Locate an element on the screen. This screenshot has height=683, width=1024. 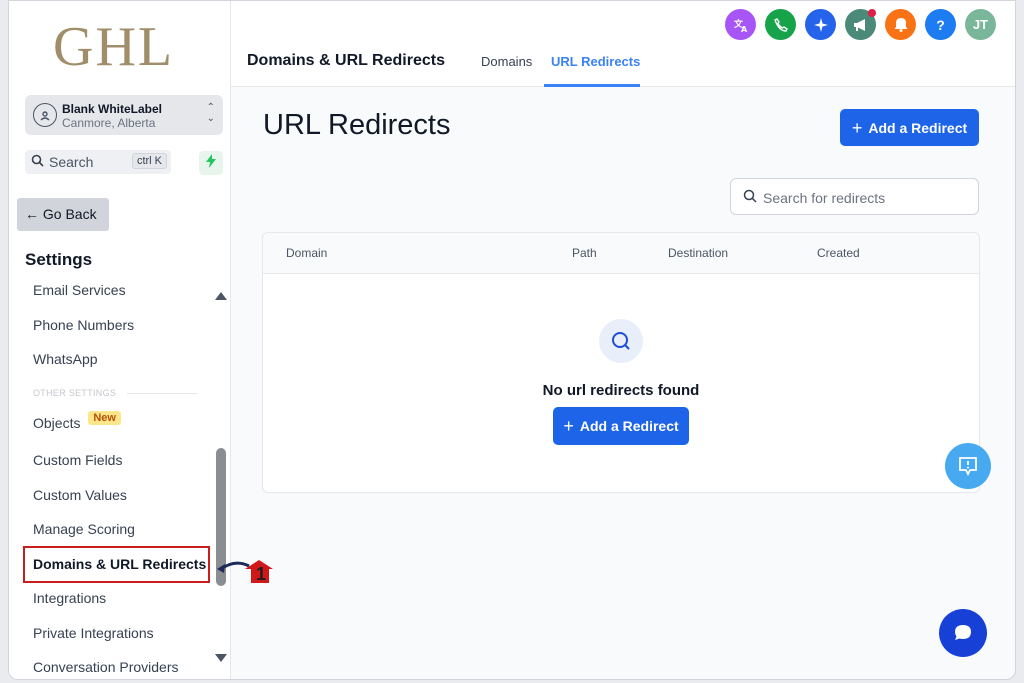
settings-title: Settings is located at coordinates (59, 259).